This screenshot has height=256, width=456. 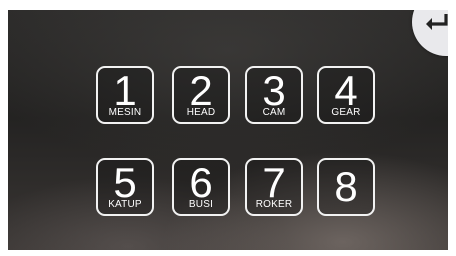 What do you see at coordinates (125, 187) in the screenshot?
I see `key-5-katup: 5 KATUP` at bounding box center [125, 187].